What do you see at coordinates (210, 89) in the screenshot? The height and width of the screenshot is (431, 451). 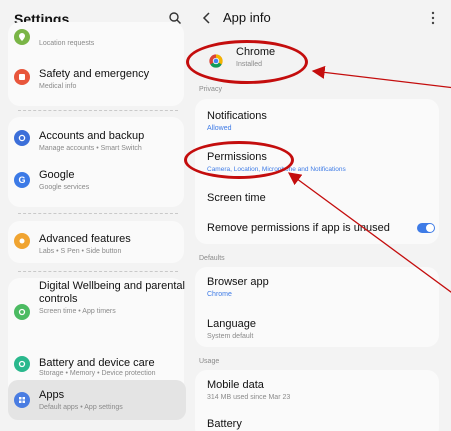 I see `privacy-header: Privacy` at bounding box center [210, 89].